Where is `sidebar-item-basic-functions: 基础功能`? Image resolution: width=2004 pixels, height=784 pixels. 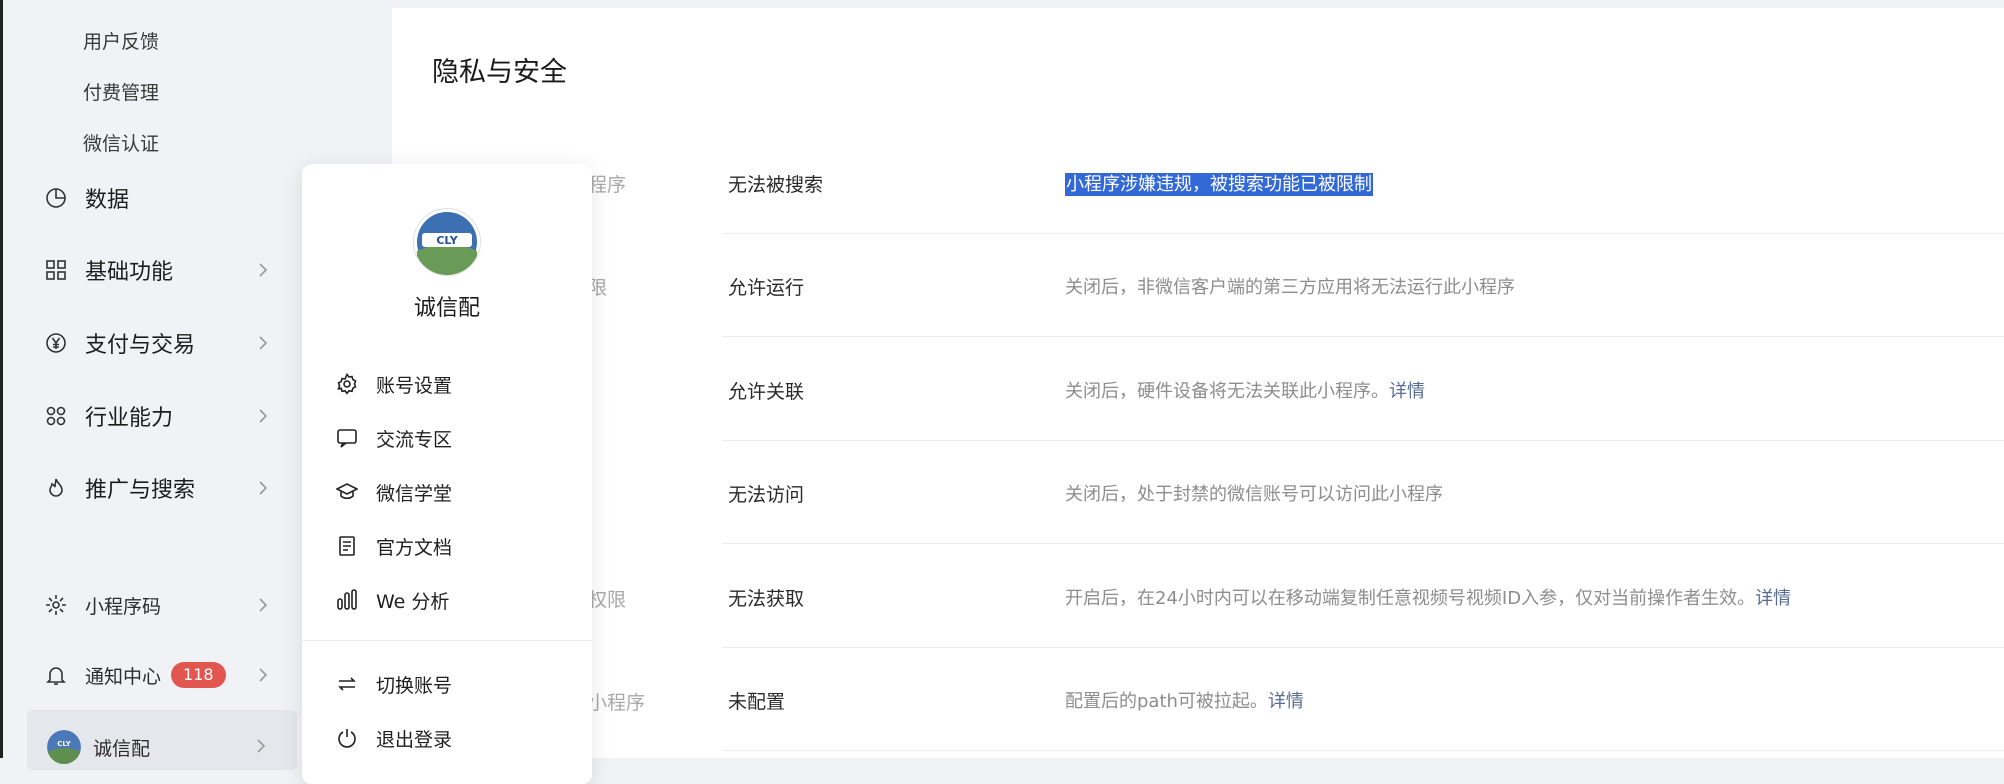
sidebar-item-basic-functions: 基础功能 is located at coordinates (163, 270).